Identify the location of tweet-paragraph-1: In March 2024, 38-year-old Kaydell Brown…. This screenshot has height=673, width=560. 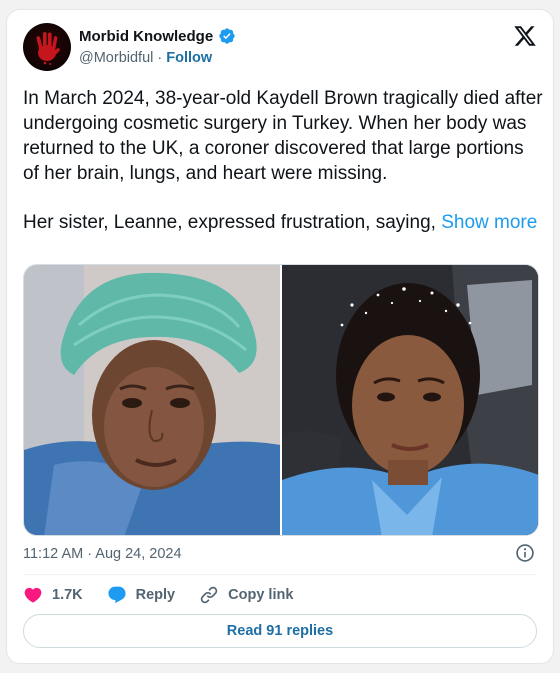
(283, 136).